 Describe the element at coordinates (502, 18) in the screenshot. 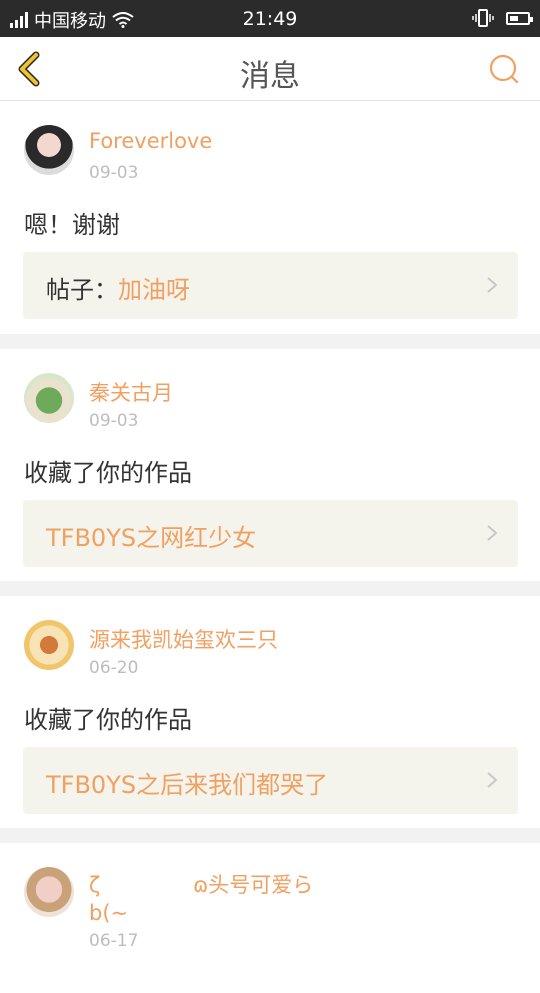

I see `status-right` at that location.